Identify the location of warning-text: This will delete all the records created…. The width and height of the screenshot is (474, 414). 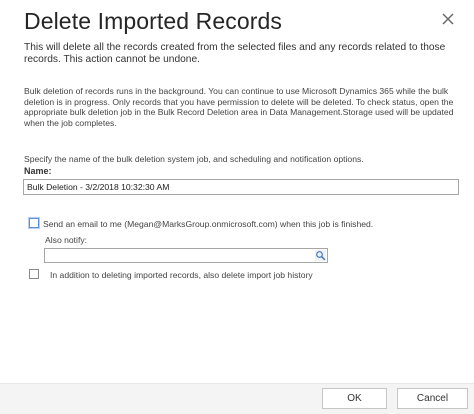
(235, 53).